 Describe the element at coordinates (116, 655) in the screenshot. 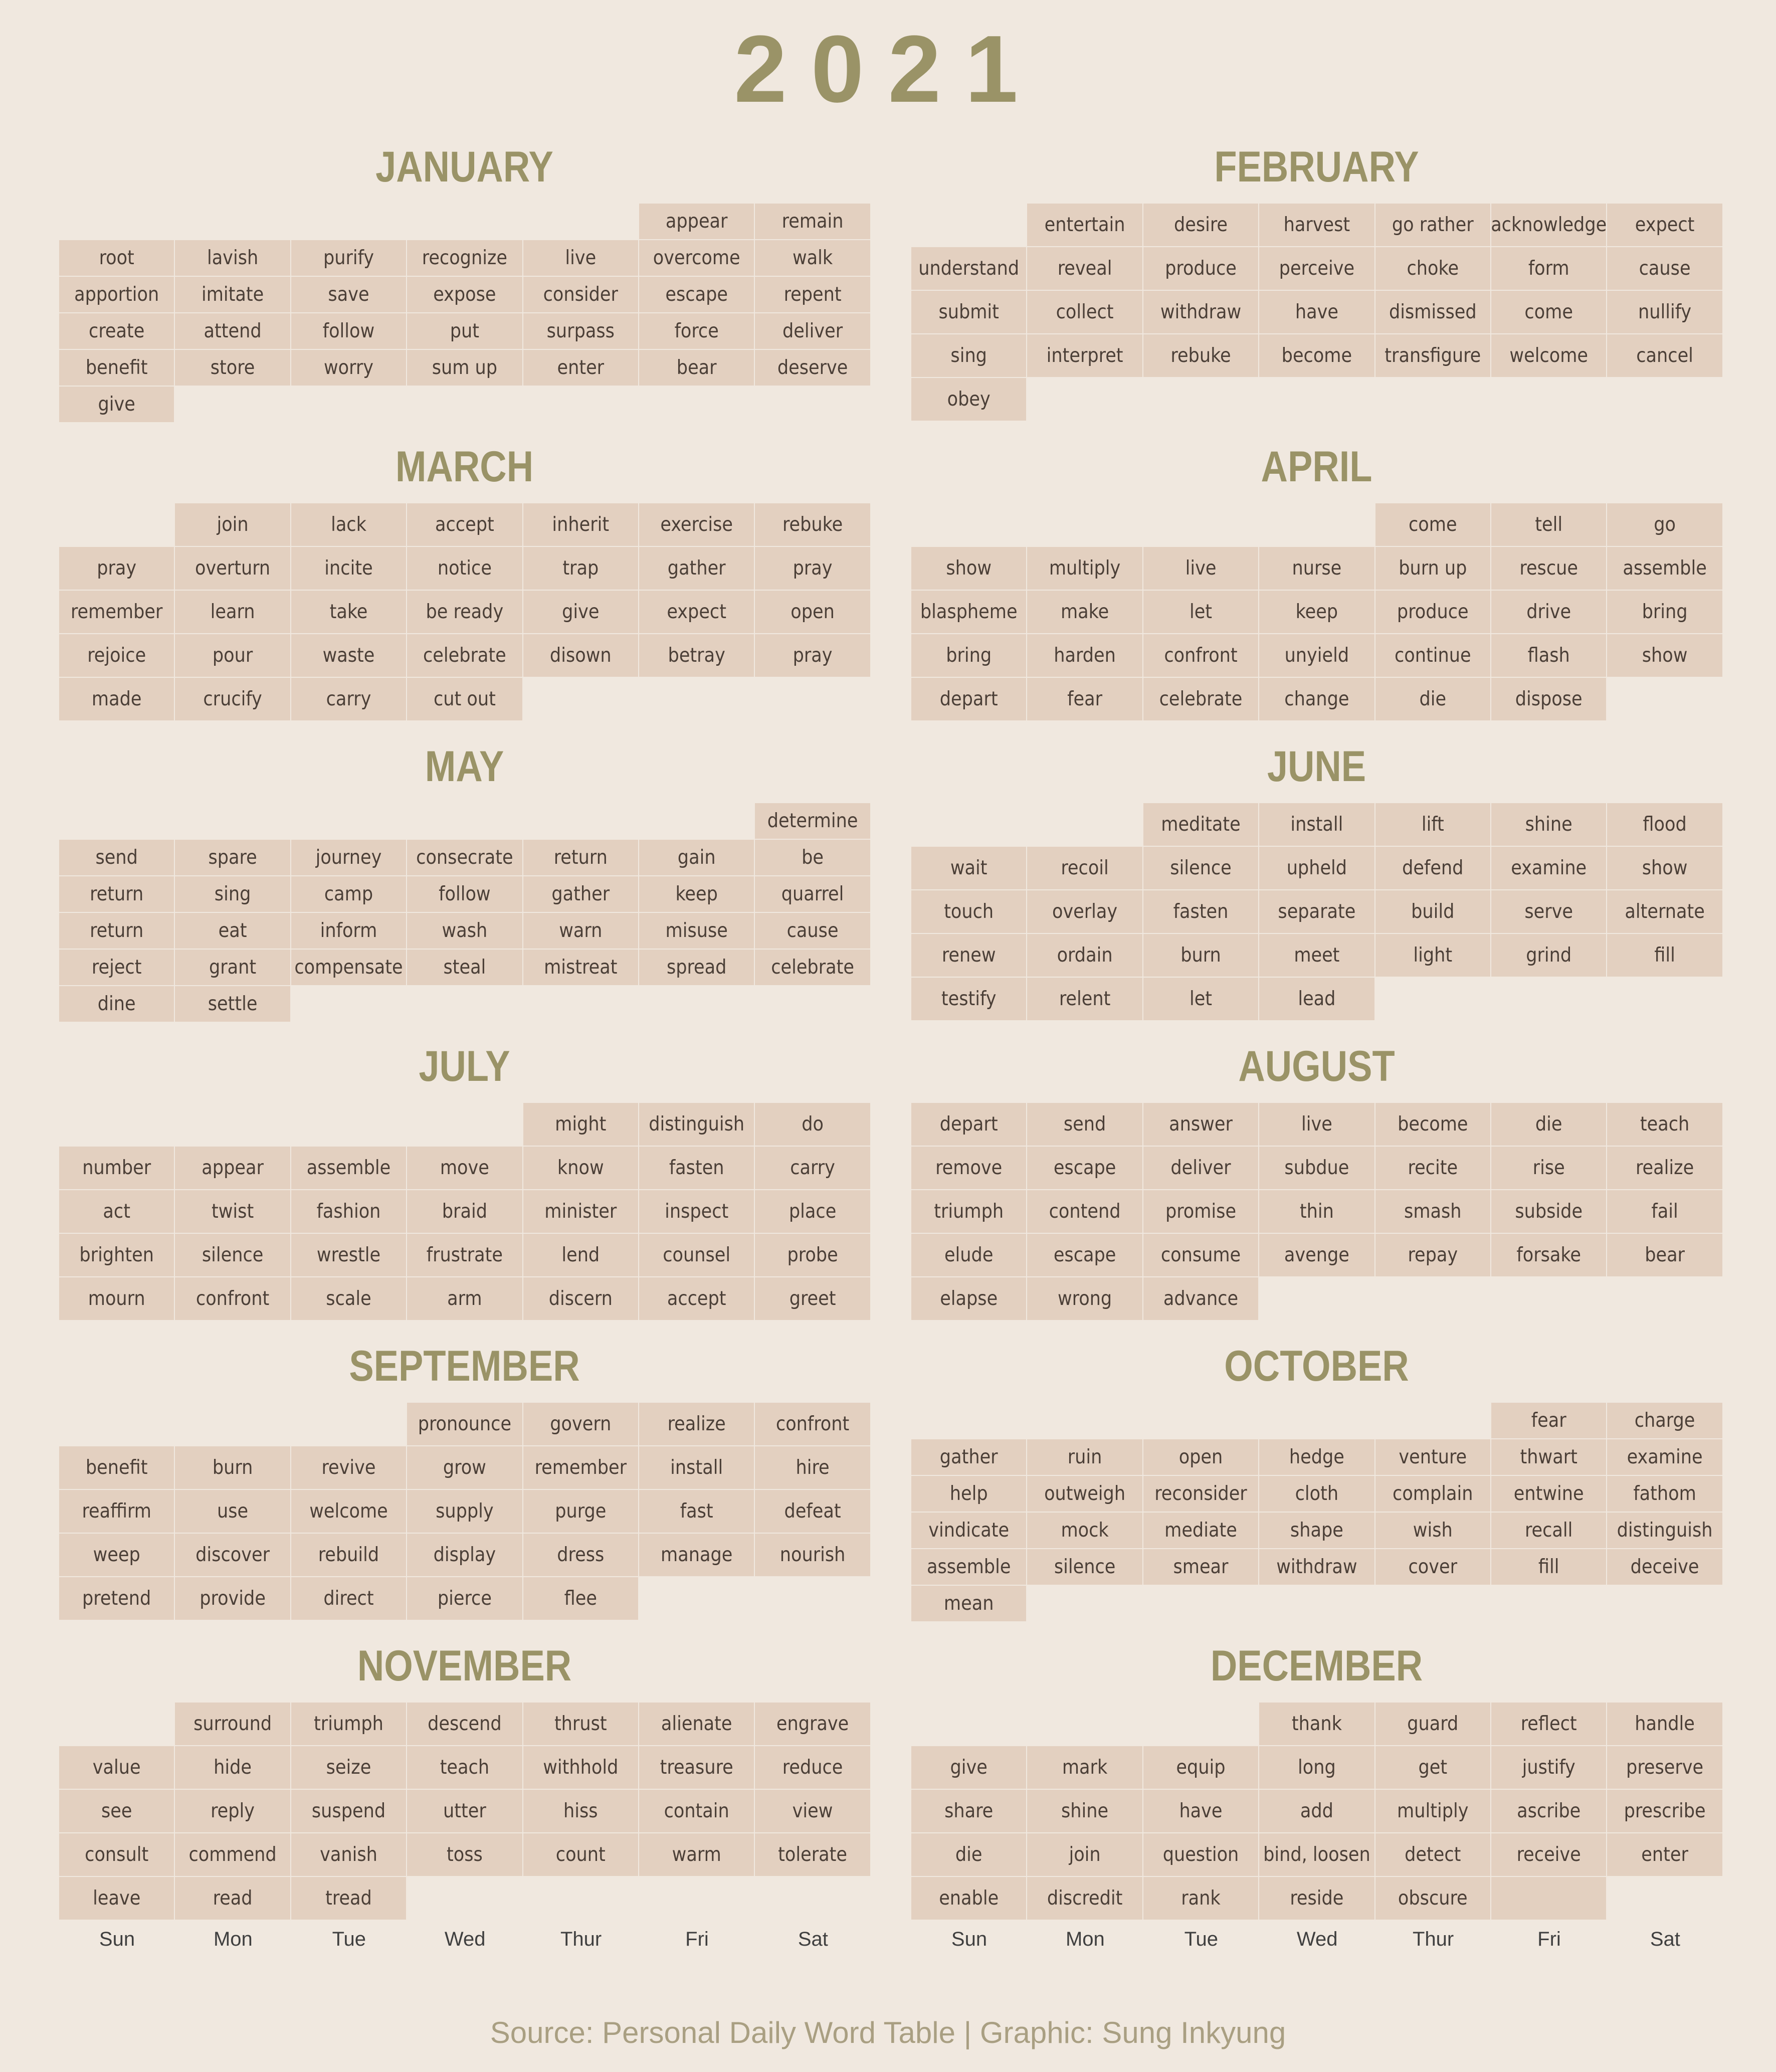

I see `day-cell: rejoice` at that location.